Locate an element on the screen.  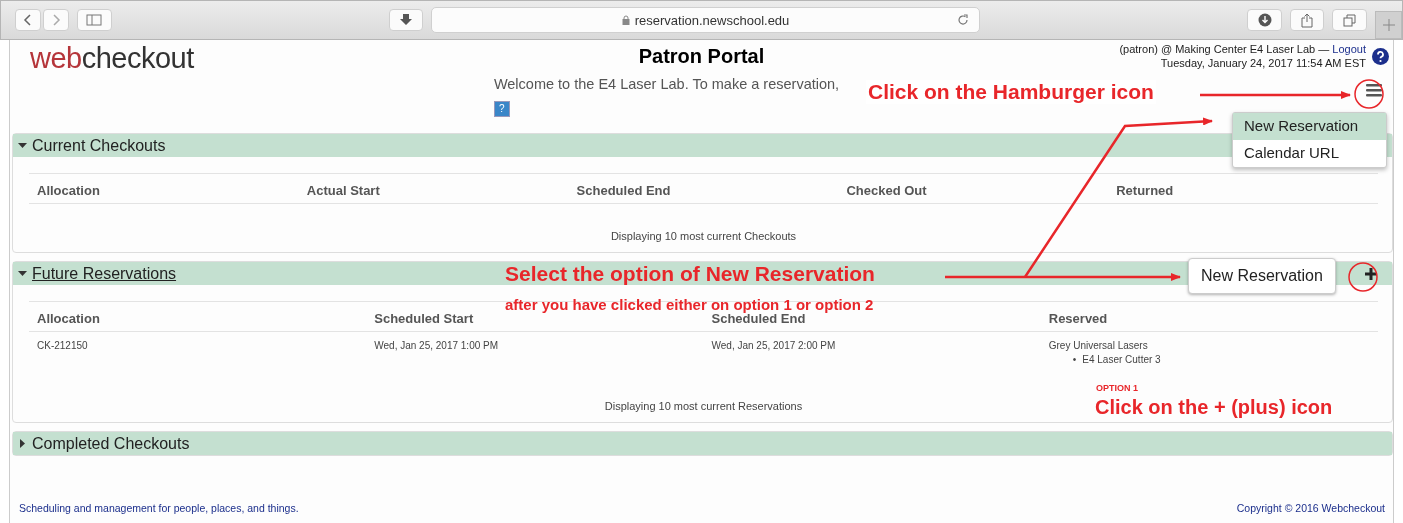
column-header: Reserved is located at coordinates (1078, 318).